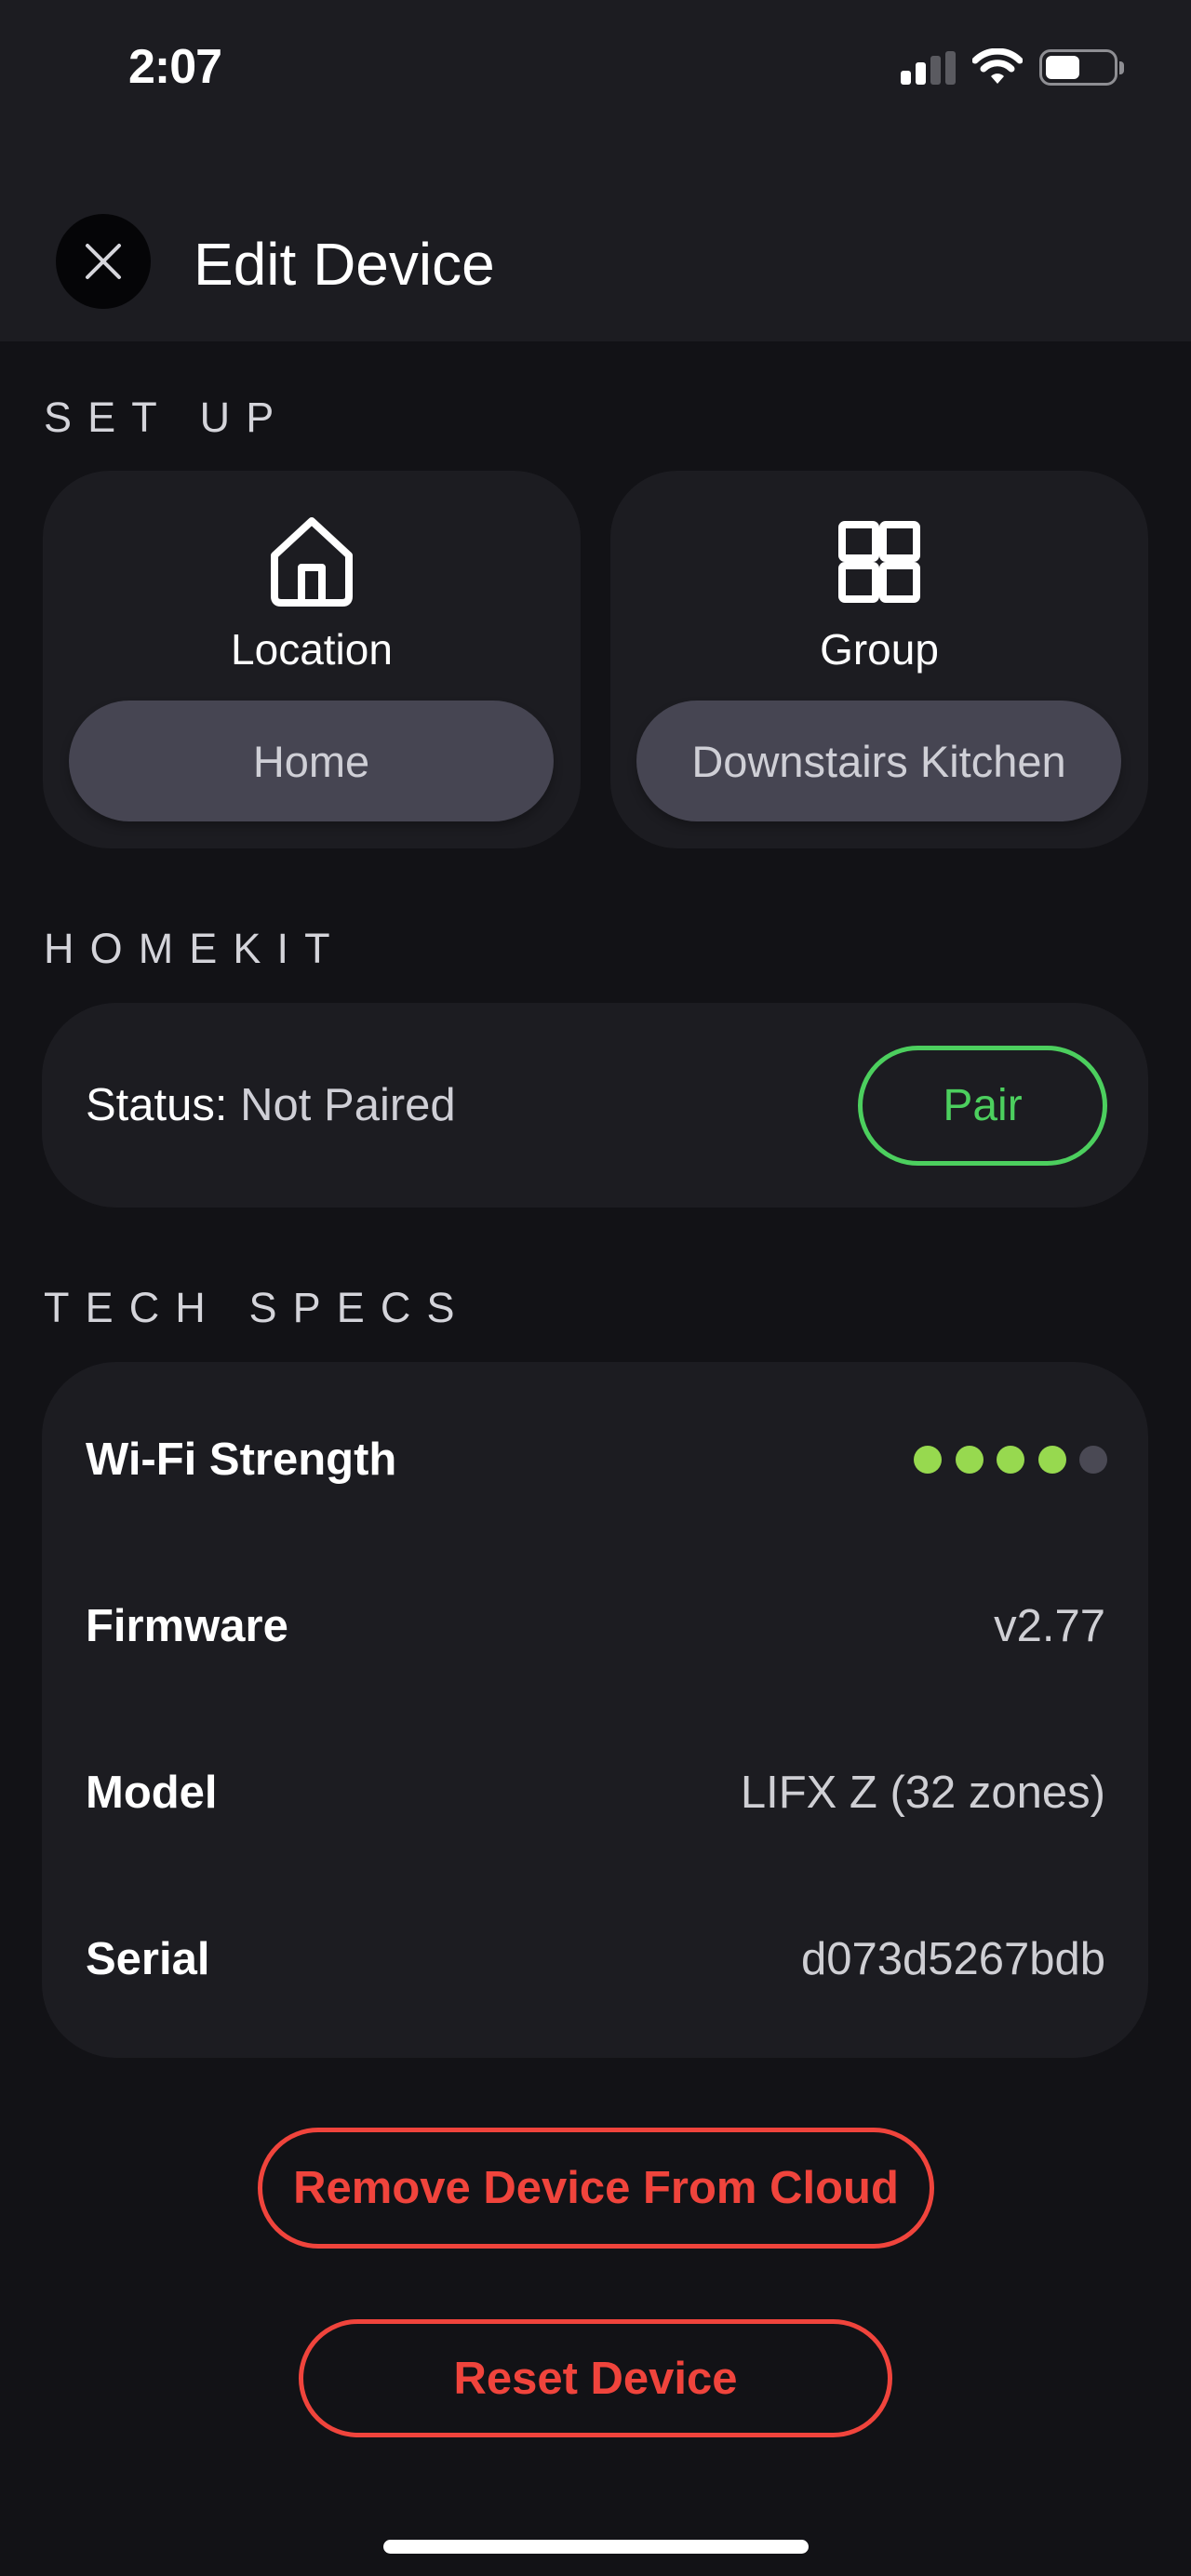 This screenshot has height=2576, width=1191. Describe the element at coordinates (878, 761) in the screenshot. I see `group-select: Downstairs Kitchen` at that location.